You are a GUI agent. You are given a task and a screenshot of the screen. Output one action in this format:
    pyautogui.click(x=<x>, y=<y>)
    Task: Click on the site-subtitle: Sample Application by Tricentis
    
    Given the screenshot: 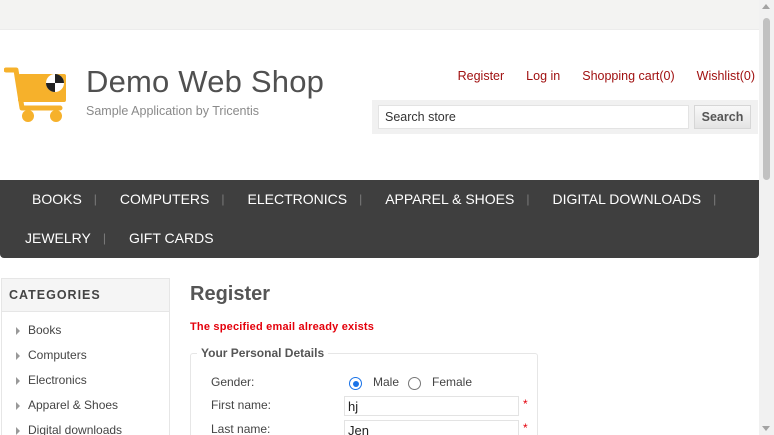 What is the action you would take?
    pyautogui.click(x=173, y=111)
    